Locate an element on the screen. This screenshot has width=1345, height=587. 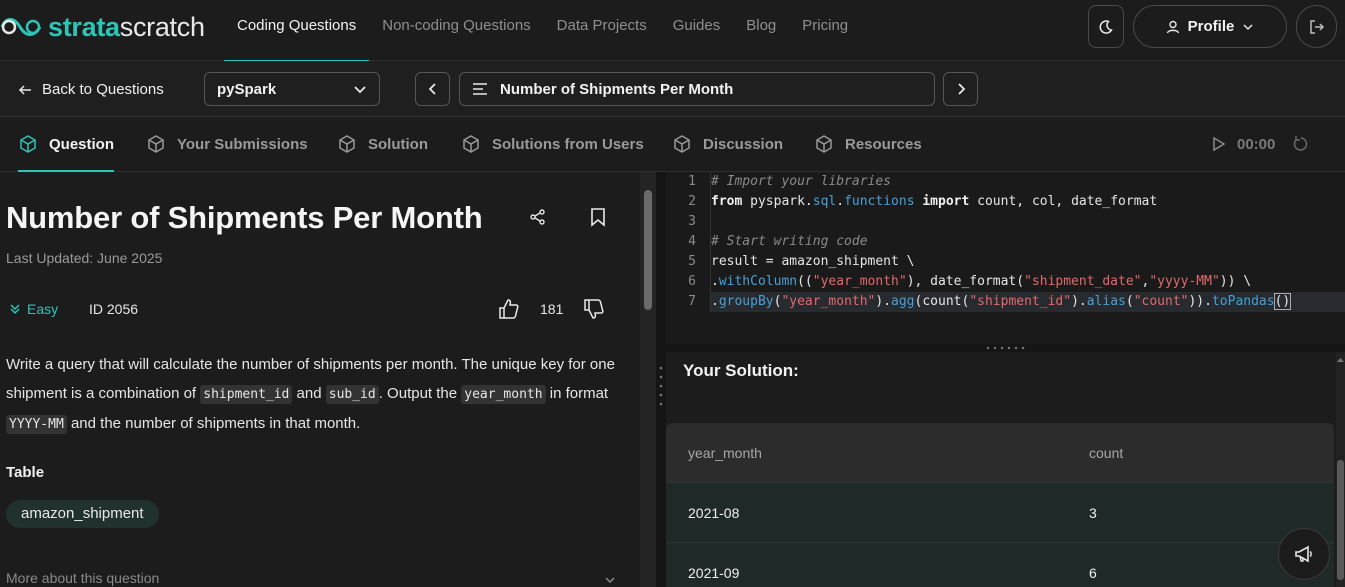
difficulty-badge: Easy is located at coordinates (33, 309).